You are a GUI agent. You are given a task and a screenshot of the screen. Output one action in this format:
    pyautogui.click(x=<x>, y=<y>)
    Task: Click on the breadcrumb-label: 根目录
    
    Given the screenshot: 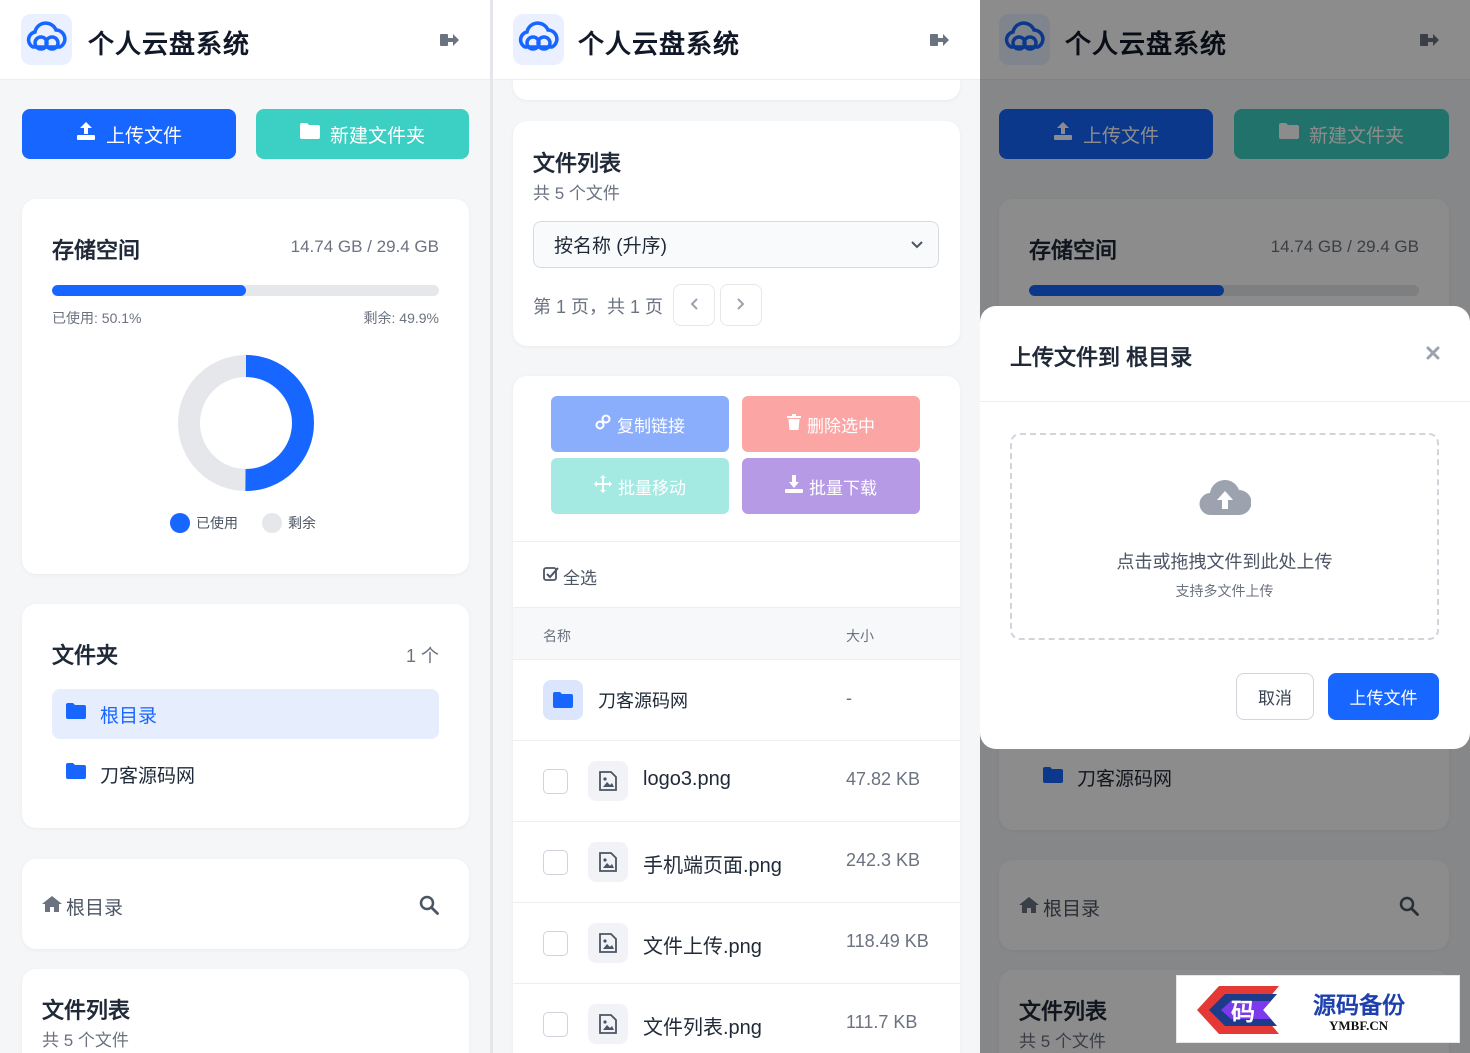 What is the action you would take?
    pyautogui.click(x=95, y=908)
    